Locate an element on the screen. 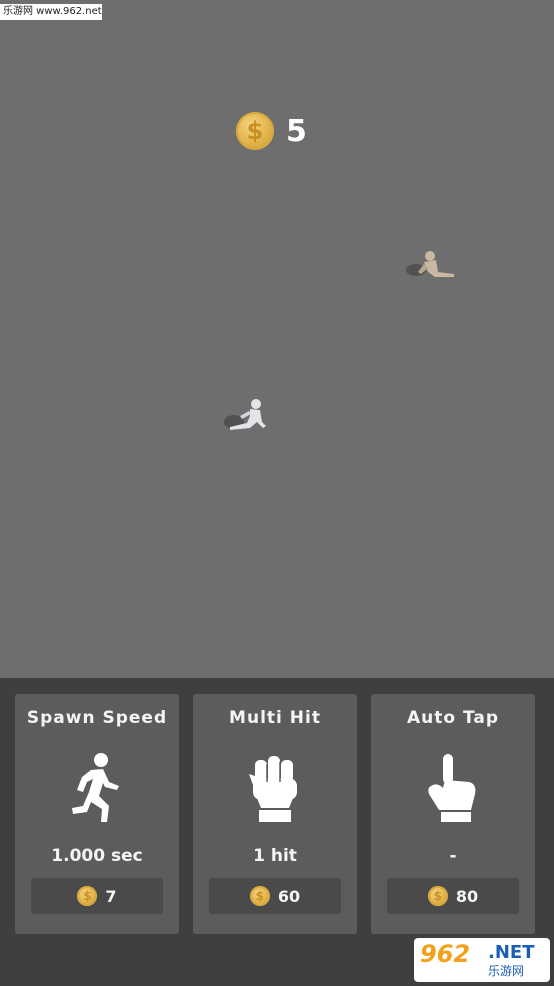 The height and width of the screenshot is (986, 554). coin-count: 5 is located at coordinates (296, 131).